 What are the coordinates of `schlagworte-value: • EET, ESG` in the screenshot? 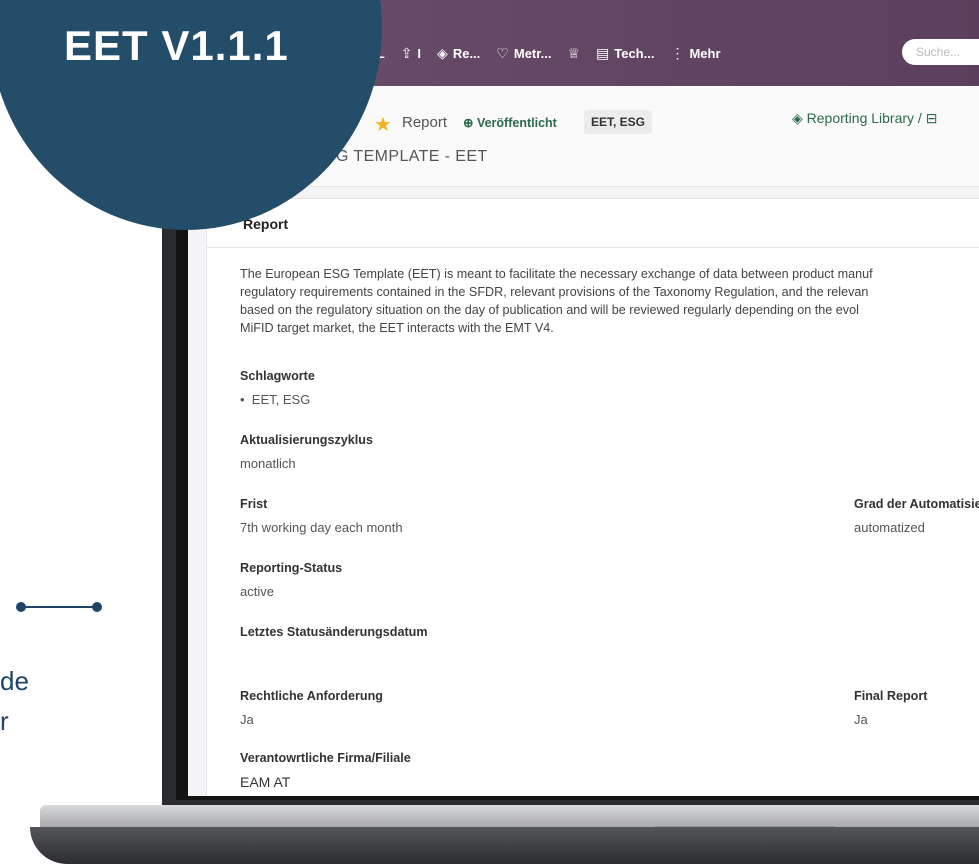 It's located at (275, 399).